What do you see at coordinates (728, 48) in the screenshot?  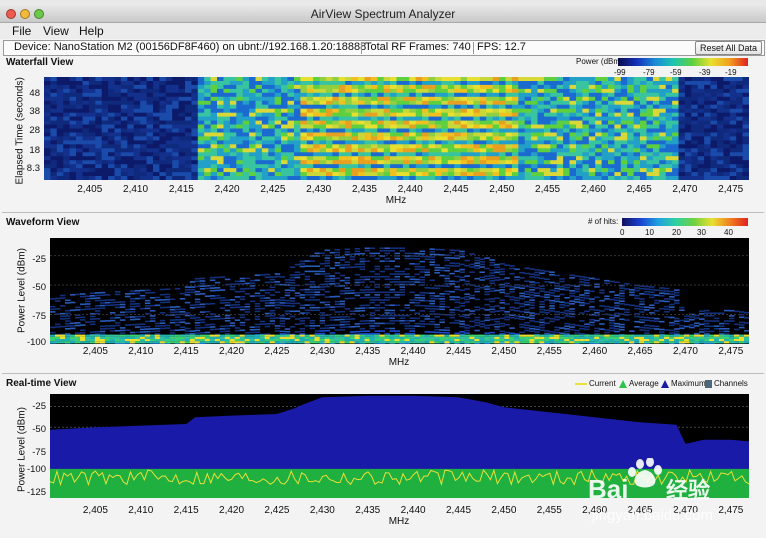 I see `reset-all-data-button: Reset All Data` at bounding box center [728, 48].